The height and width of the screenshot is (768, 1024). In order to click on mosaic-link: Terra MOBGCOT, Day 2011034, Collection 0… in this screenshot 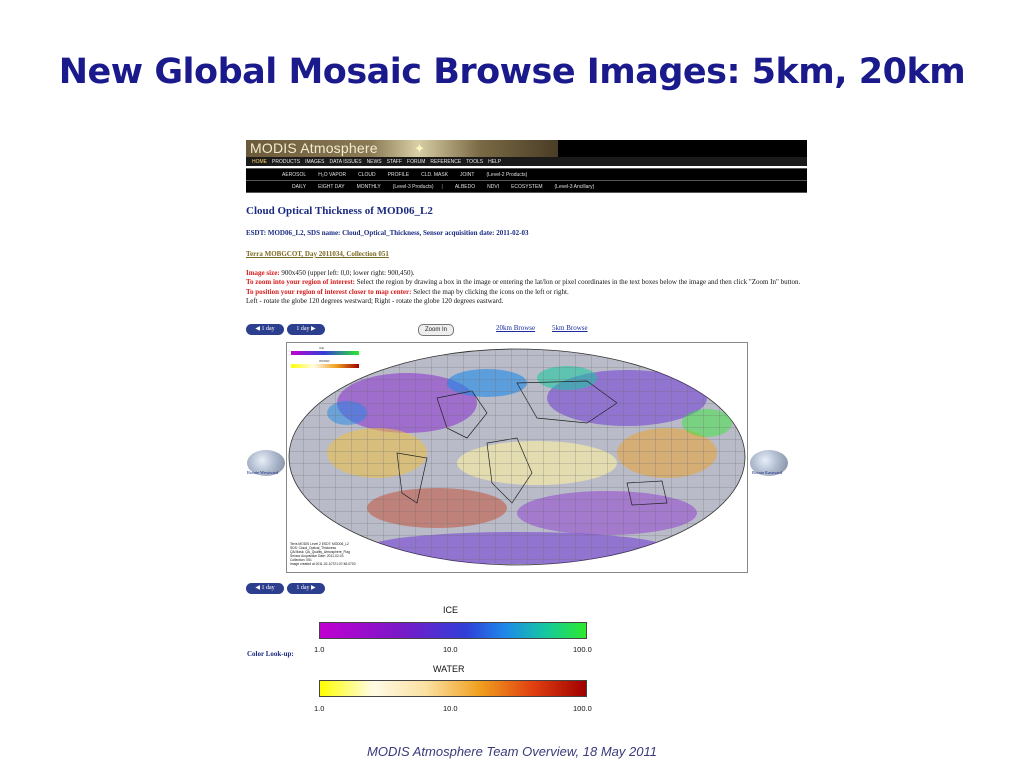, I will do `click(317, 254)`.